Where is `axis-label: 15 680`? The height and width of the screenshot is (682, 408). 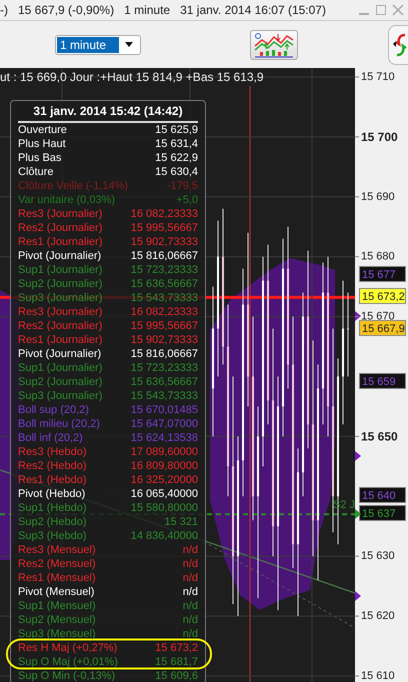 axis-label: 15 680 is located at coordinates (378, 256).